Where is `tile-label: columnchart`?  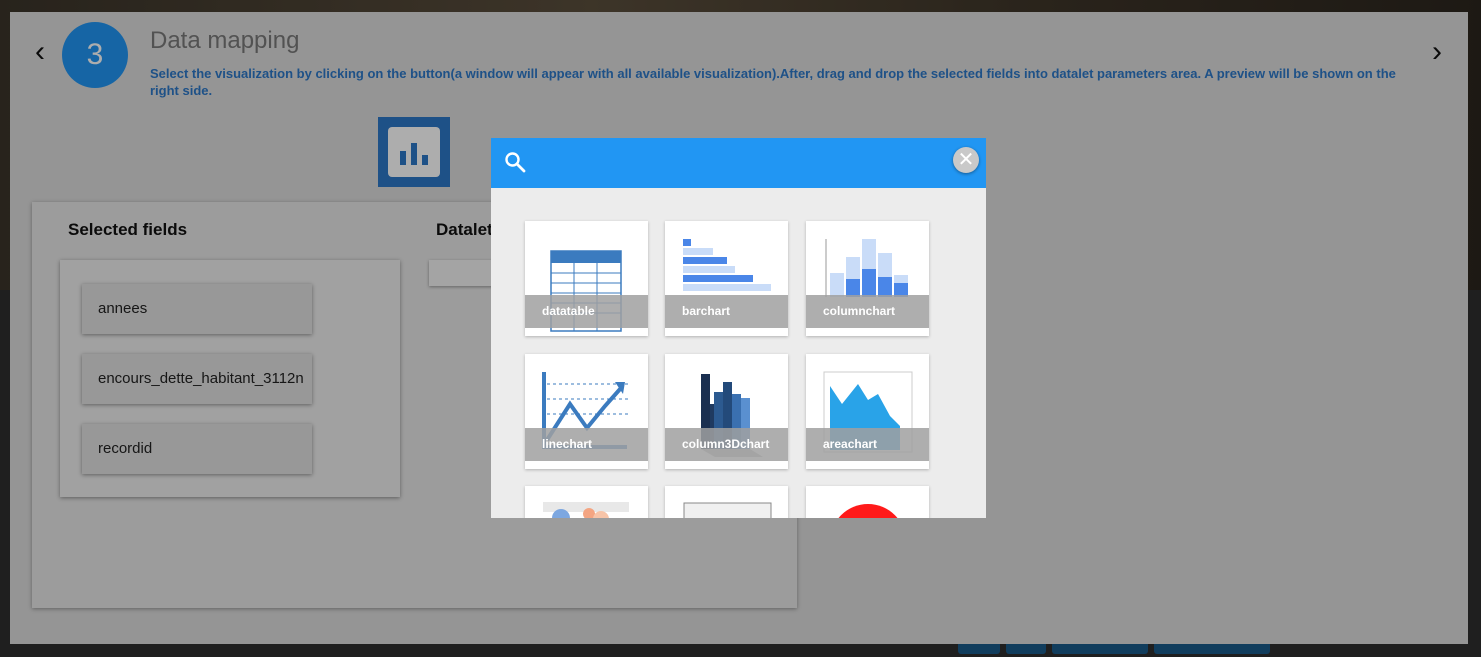
tile-label: columnchart is located at coordinates (867, 311).